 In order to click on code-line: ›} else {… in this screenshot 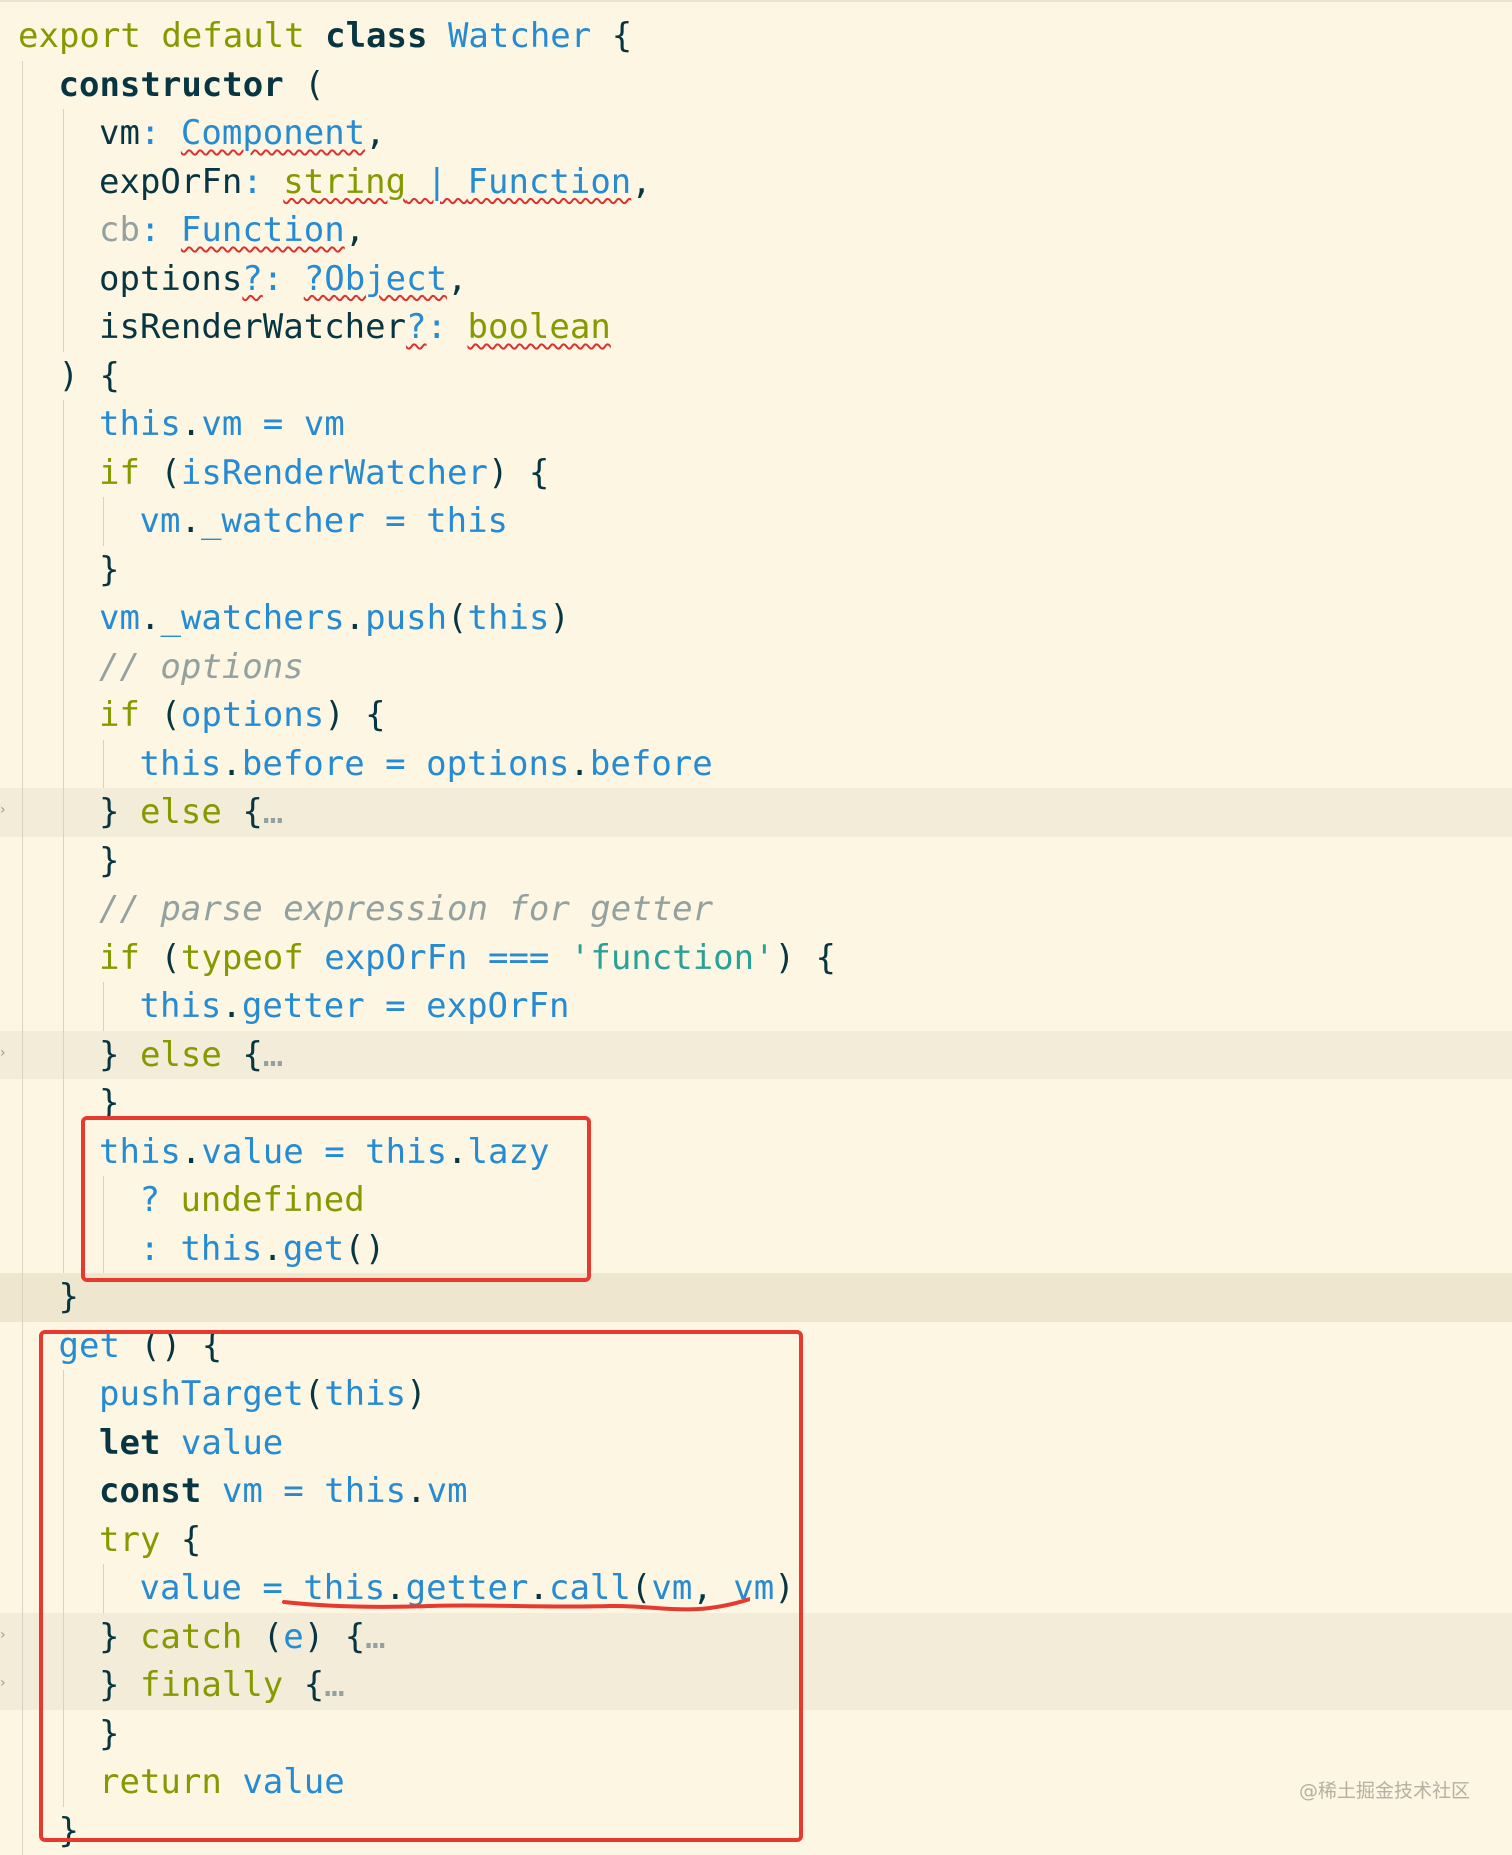, I will do `click(756, 812)`.